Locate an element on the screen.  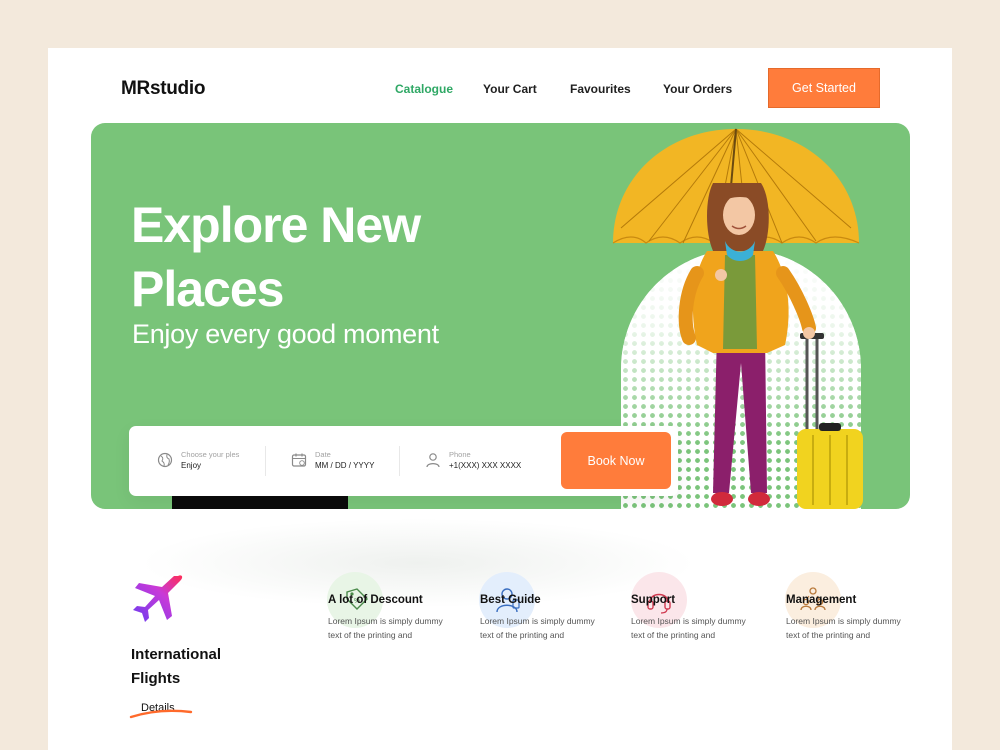
hero-title-line-1: Explore New is located at coordinates (276, 225).